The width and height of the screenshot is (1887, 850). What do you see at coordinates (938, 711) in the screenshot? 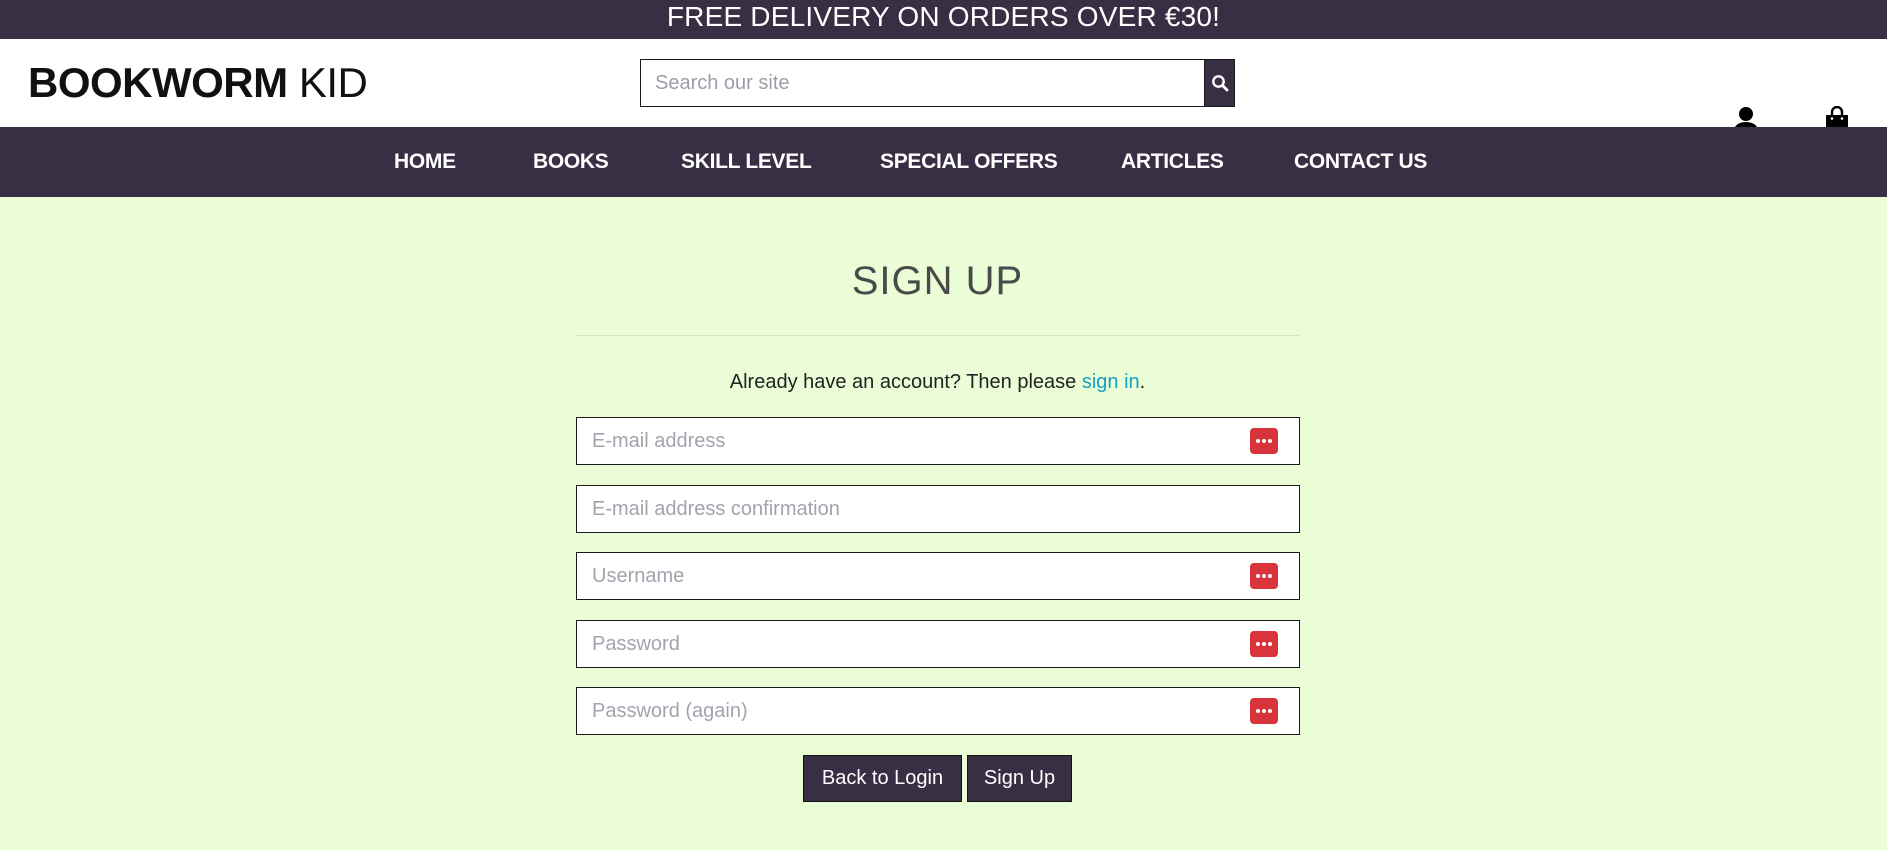
I see `password-again-field` at bounding box center [938, 711].